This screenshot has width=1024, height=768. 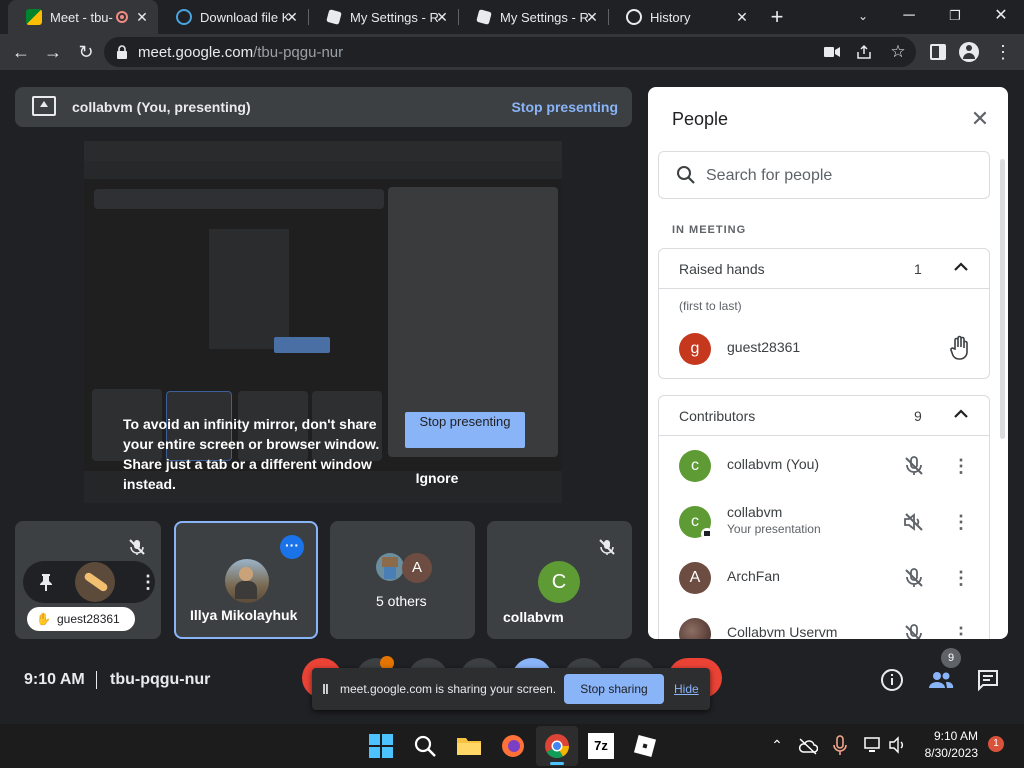 What do you see at coordinates (824, 522) in the screenshot?
I see `list-item: c collabvm Your presentation ⋮` at bounding box center [824, 522].